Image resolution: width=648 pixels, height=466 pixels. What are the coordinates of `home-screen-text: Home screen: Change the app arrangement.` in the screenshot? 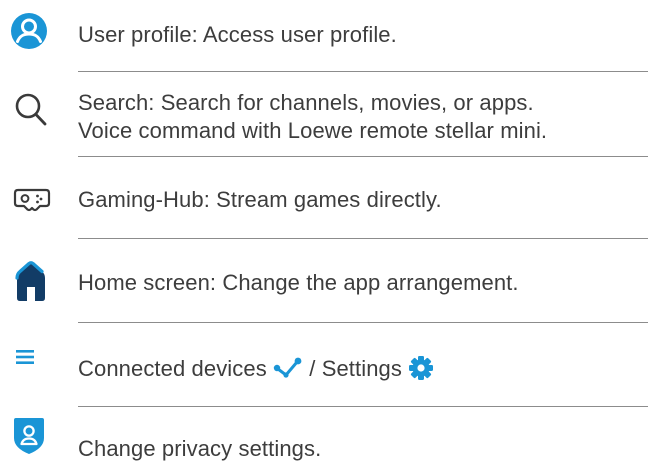 It's located at (298, 282).